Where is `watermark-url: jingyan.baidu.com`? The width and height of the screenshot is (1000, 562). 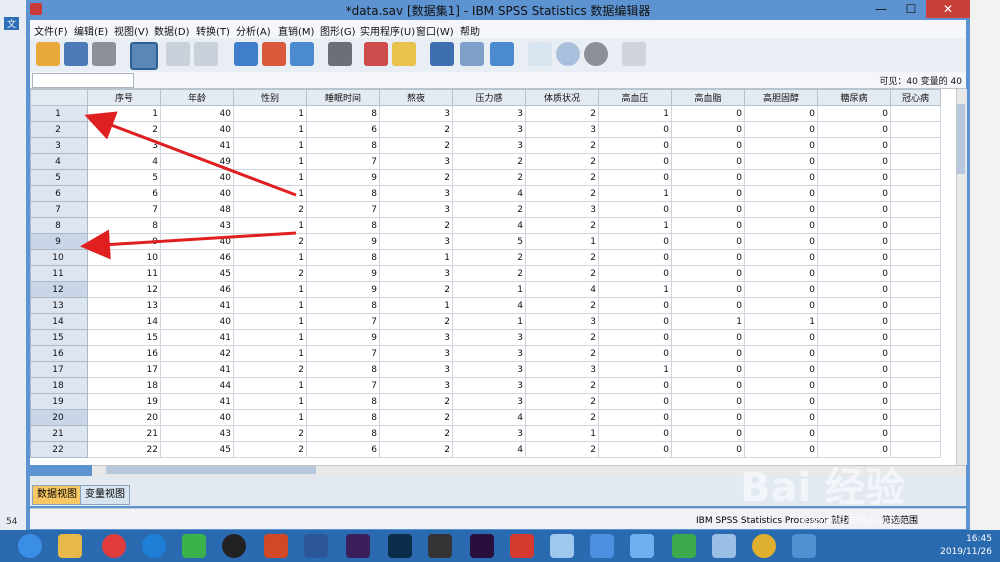
watermark-url: jingyan.baidu.com is located at coordinates (849, 519).